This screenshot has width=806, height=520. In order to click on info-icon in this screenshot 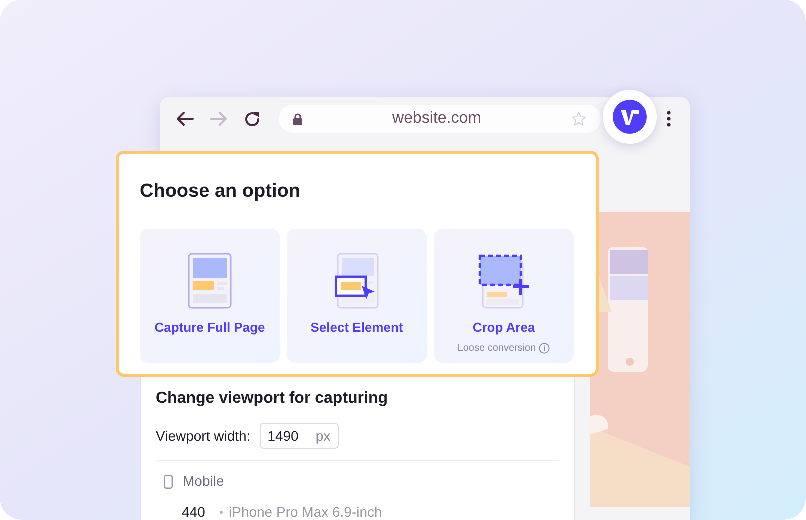, I will do `click(544, 348)`.